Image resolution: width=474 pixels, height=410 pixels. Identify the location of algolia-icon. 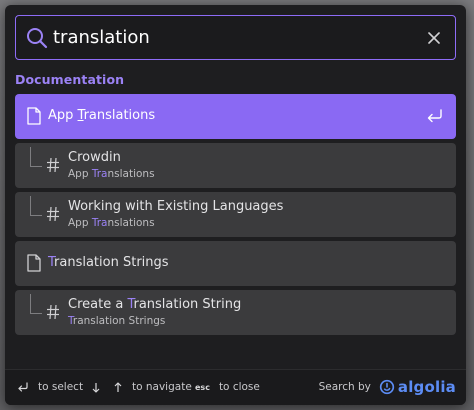
(387, 387).